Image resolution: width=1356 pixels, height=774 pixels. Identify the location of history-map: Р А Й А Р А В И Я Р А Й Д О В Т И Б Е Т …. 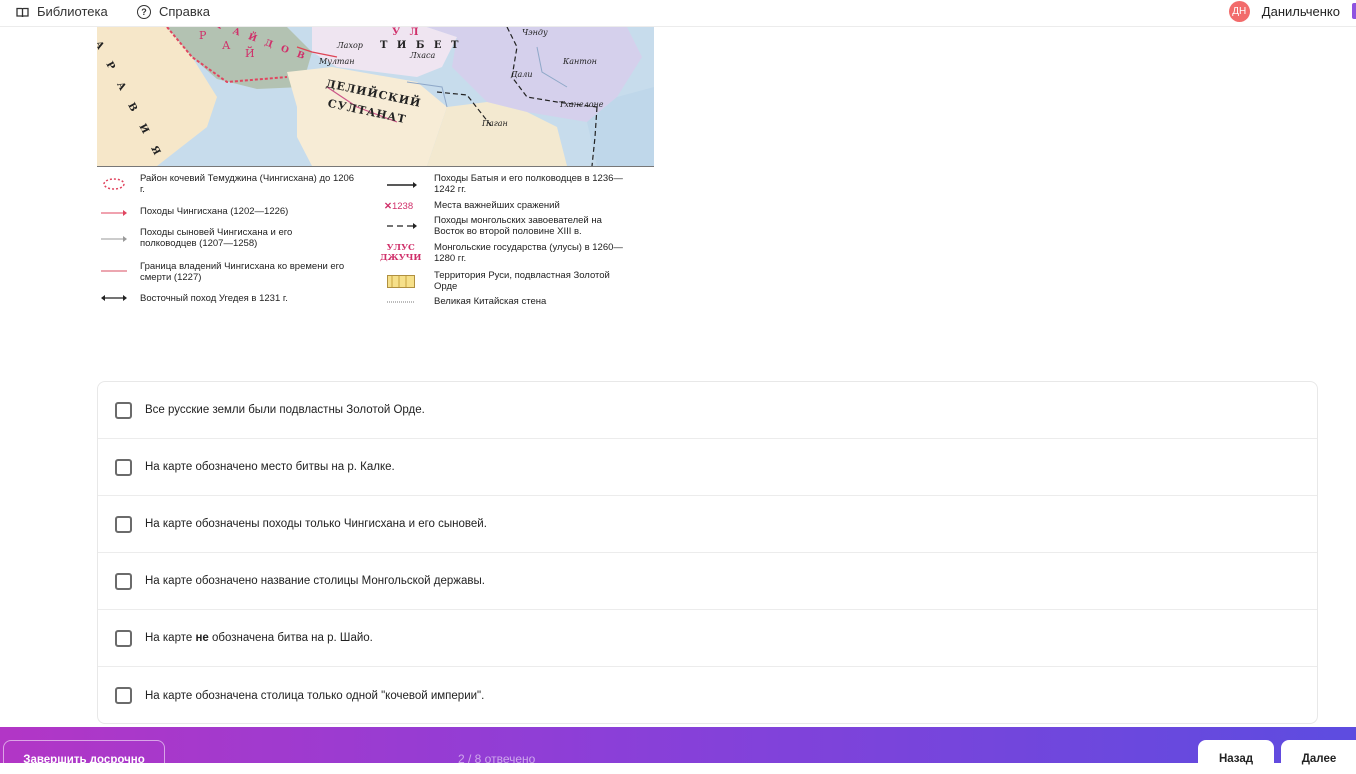
(375, 167).